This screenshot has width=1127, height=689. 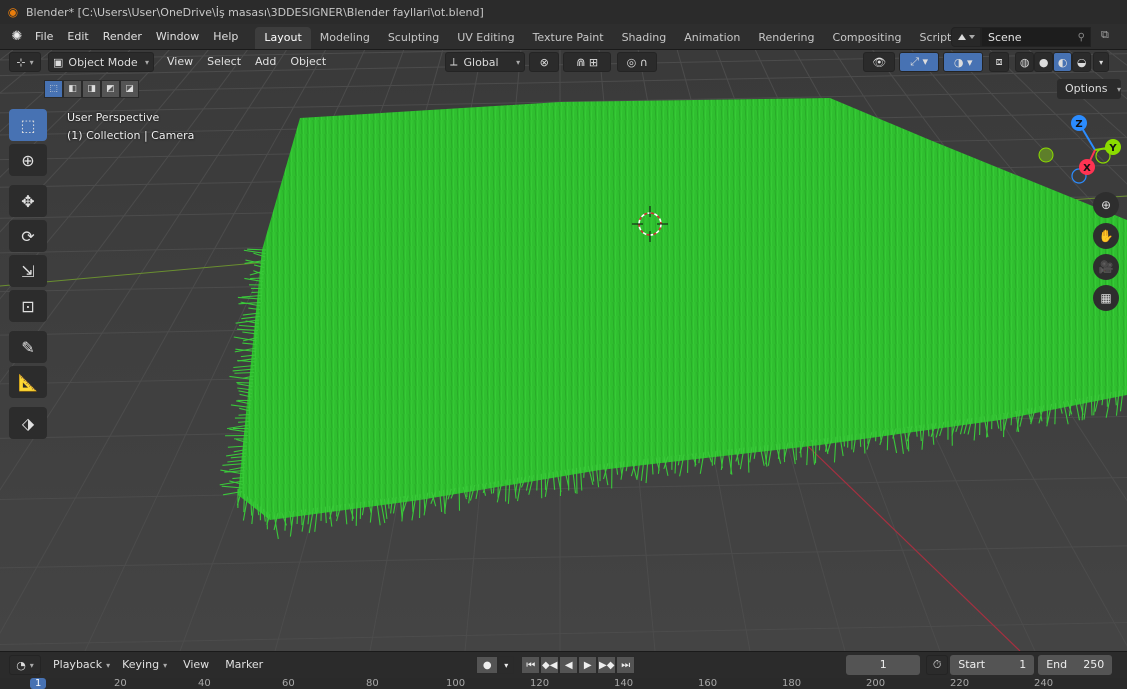 I want to click on select-box-tool: ⬚, so click(x=28, y=125).